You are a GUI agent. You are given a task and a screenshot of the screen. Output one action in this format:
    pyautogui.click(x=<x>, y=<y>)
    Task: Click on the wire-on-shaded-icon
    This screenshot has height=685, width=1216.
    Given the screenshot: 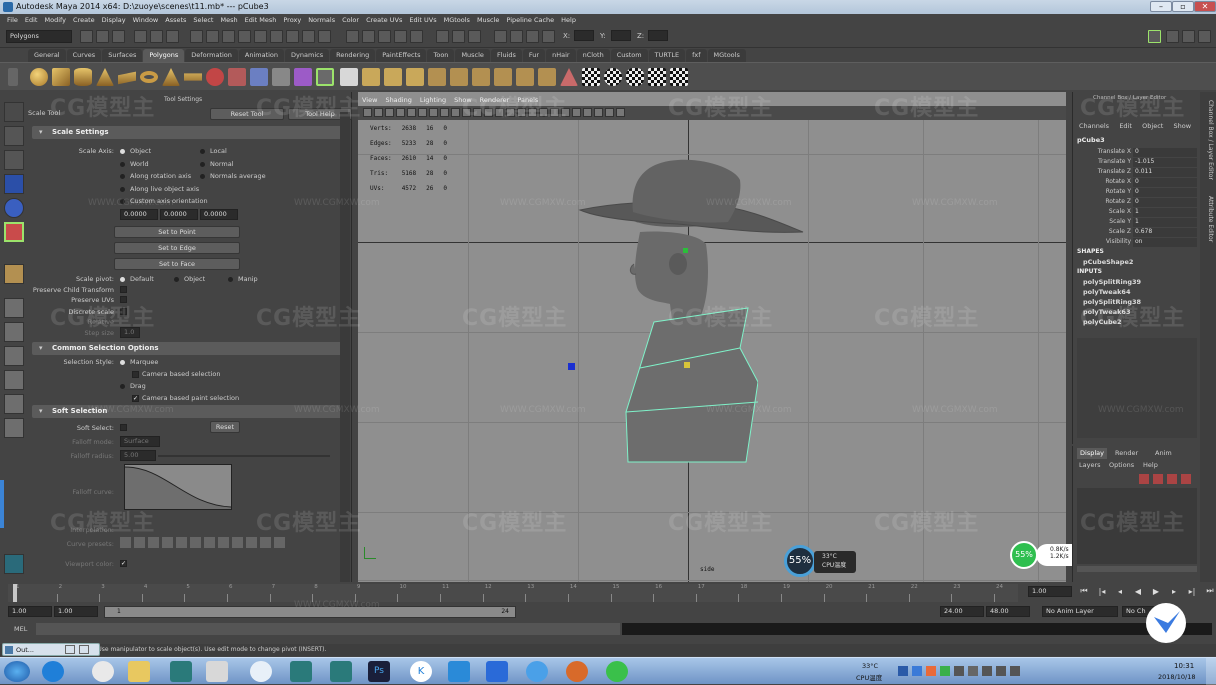 What is the action you would take?
    pyautogui.click(x=510, y=112)
    